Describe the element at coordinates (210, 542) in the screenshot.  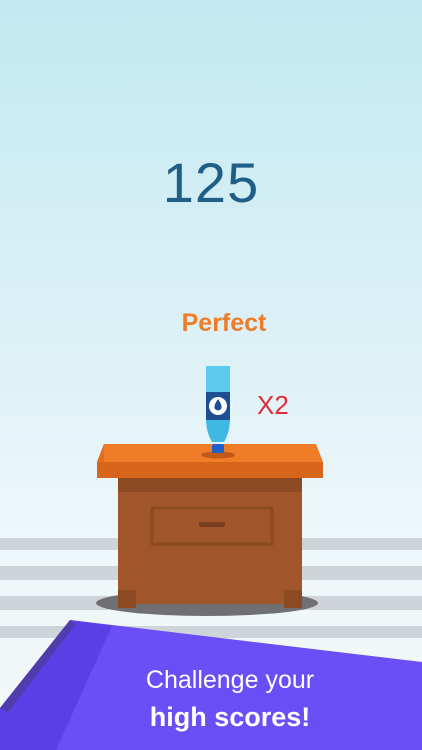
I see `cabinet` at that location.